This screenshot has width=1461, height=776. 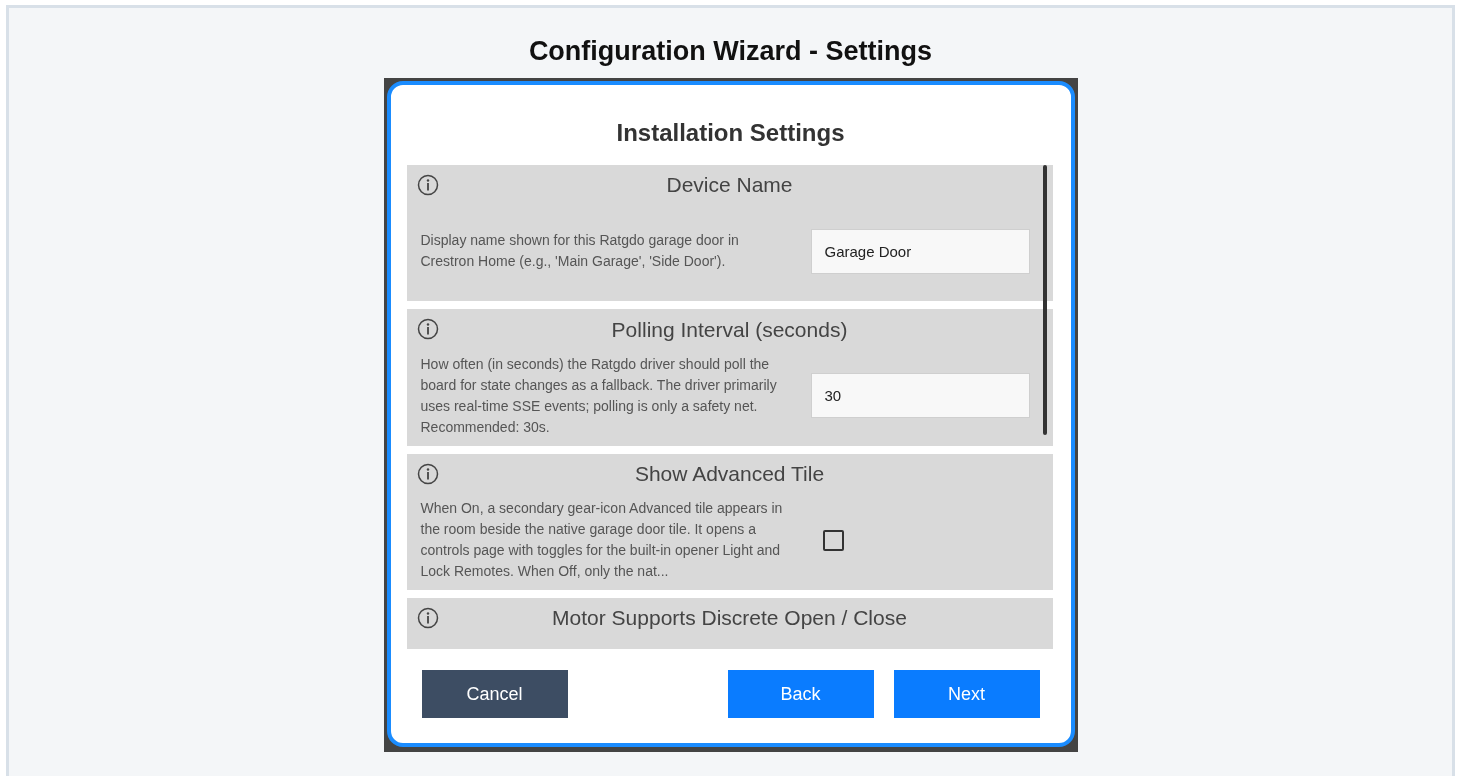 What do you see at coordinates (729, 474) in the screenshot?
I see `setting-title: Show Advanced Tile` at bounding box center [729, 474].